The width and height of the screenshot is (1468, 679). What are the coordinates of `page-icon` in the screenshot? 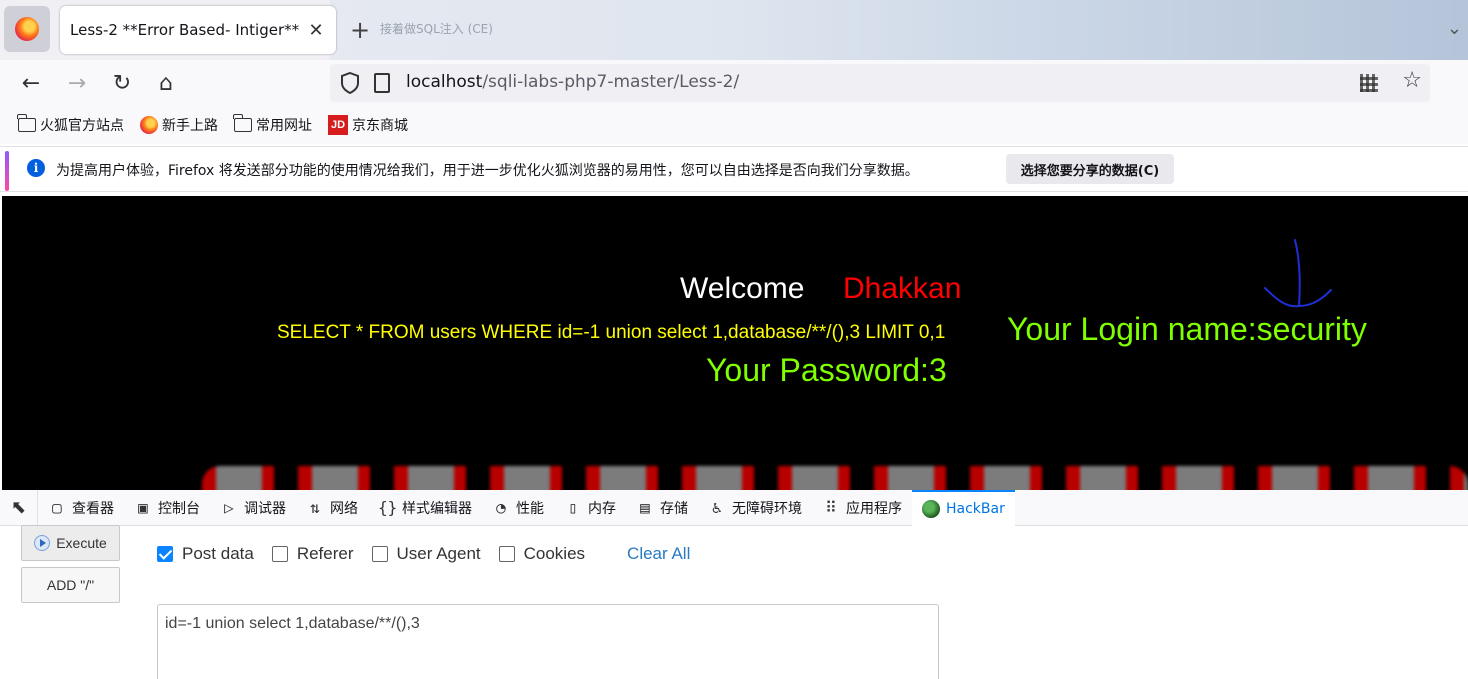 It's located at (382, 83).